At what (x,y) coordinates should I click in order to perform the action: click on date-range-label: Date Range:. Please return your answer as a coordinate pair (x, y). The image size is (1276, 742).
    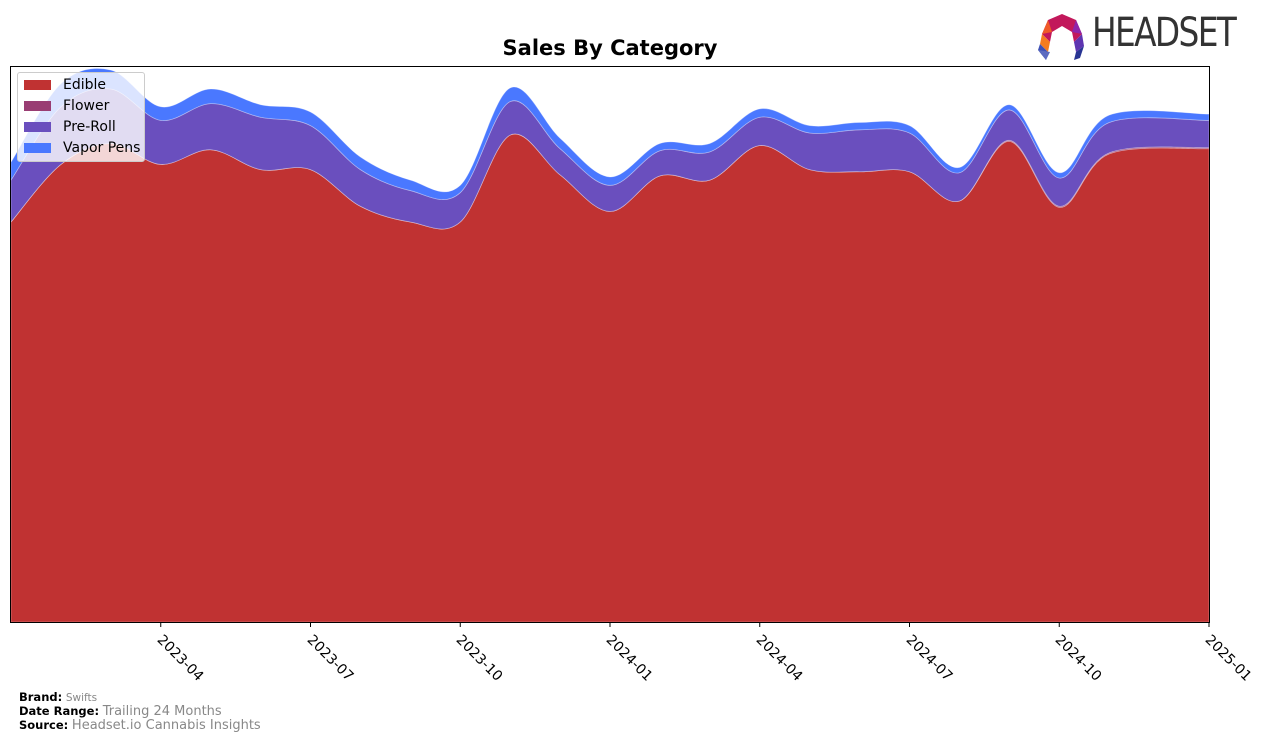
    Looking at the image, I should click on (59, 711).